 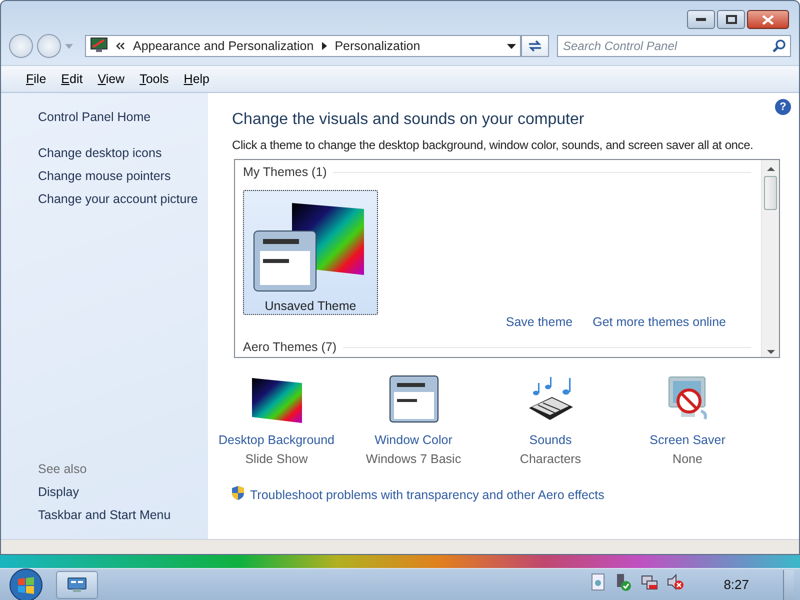 I want to click on refresh-button, so click(x=535, y=46).